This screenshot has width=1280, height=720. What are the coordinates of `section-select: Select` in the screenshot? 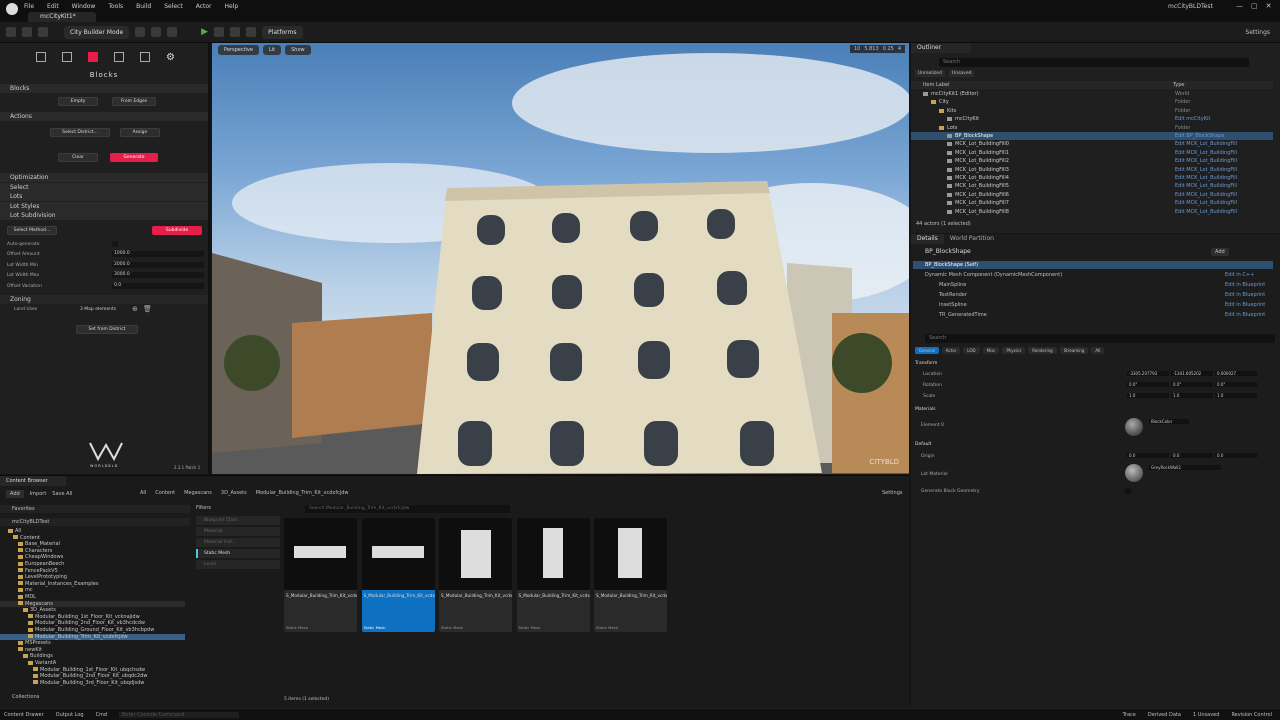 It's located at (104, 187).